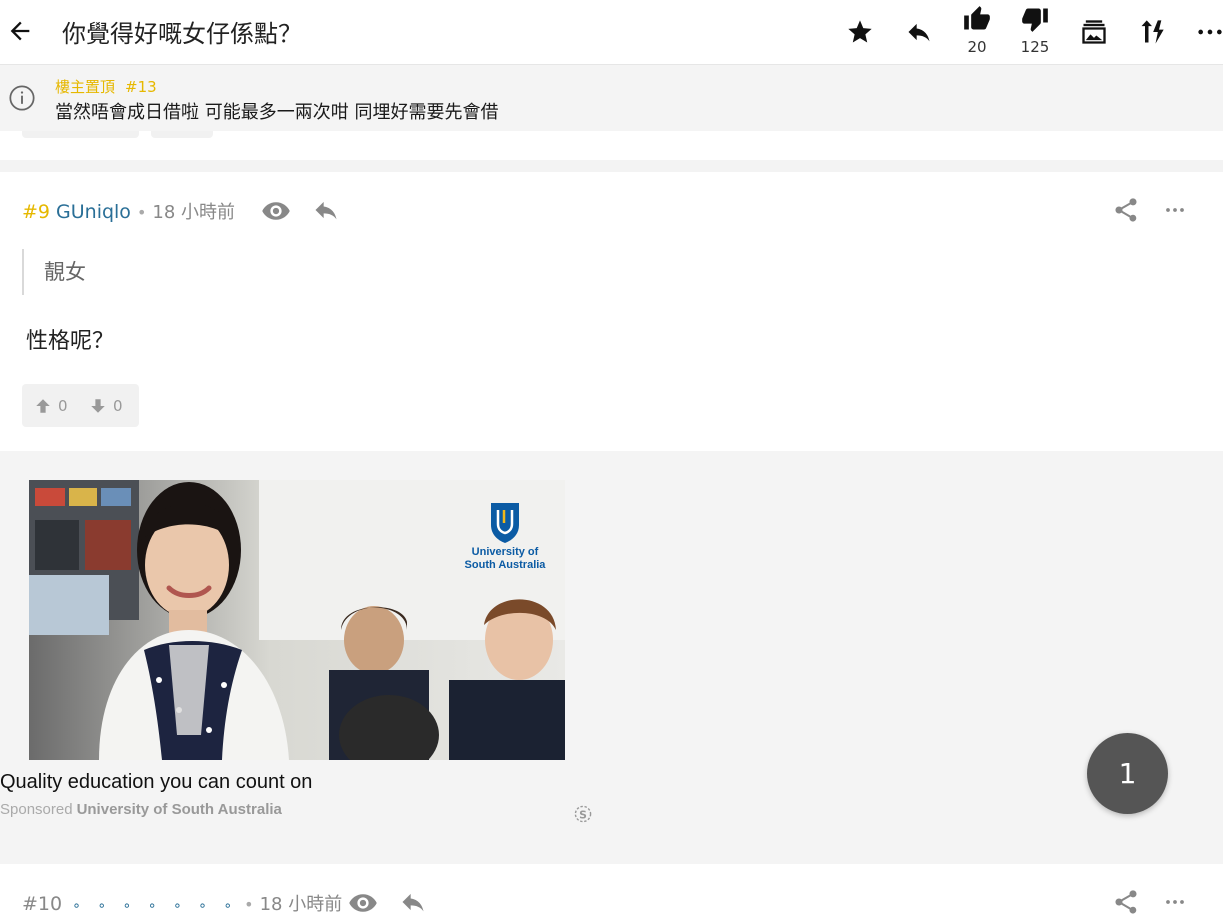 The width and height of the screenshot is (1223, 921). What do you see at coordinates (977, 19) in the screenshot?
I see `thumbs-up-icon` at bounding box center [977, 19].